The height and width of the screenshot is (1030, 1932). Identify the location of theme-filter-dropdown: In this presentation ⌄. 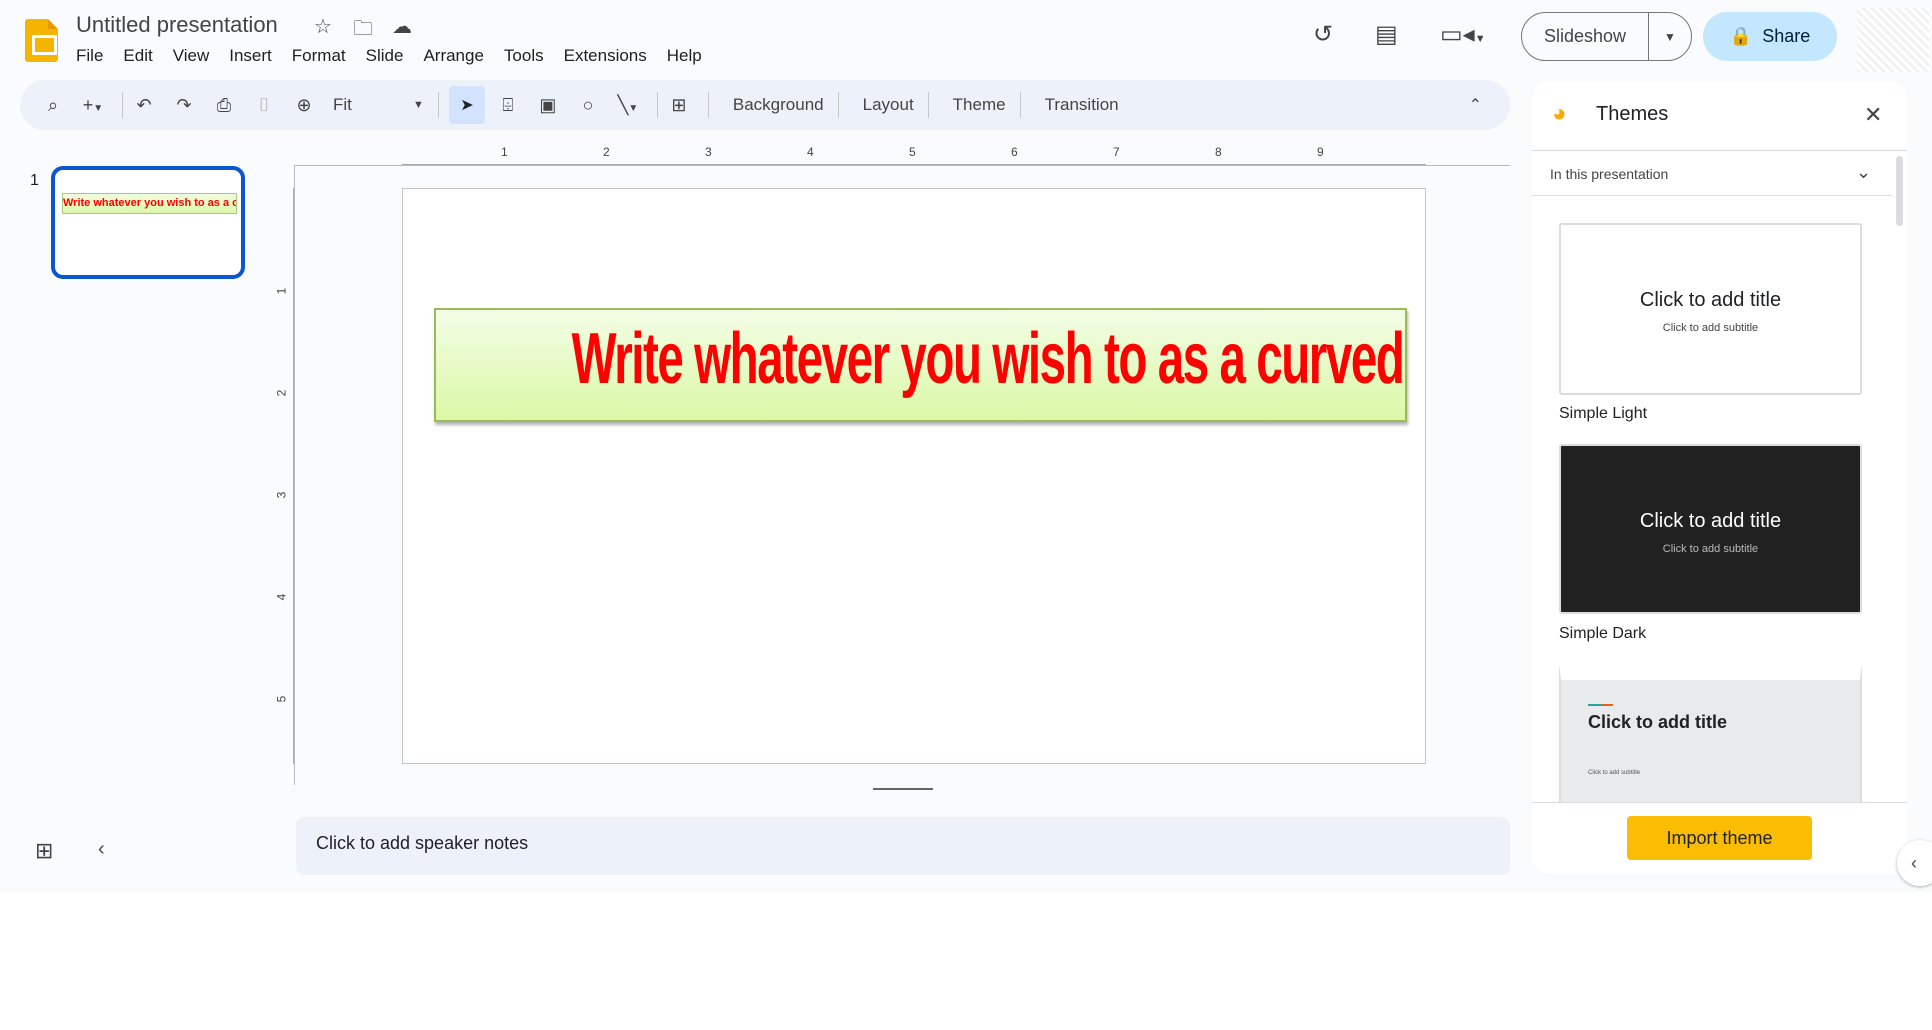
(1712, 174).